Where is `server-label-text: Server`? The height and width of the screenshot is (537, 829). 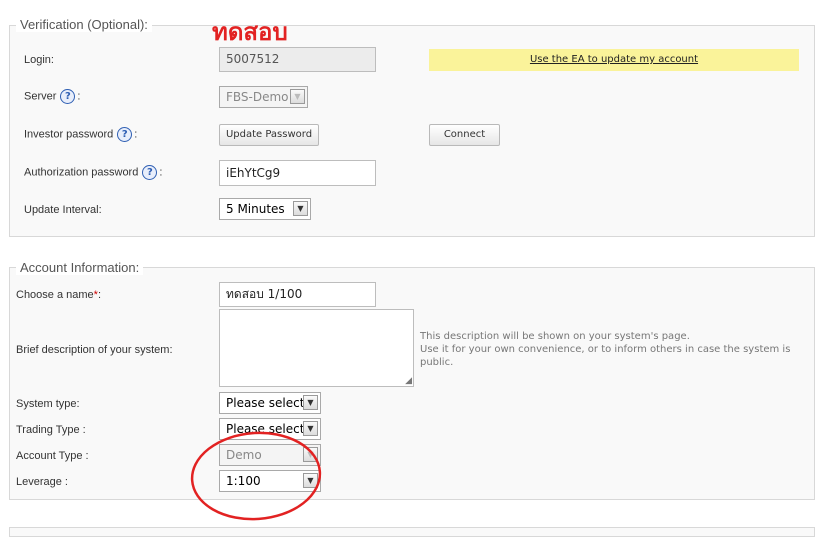
server-label-text: Server is located at coordinates (40, 96).